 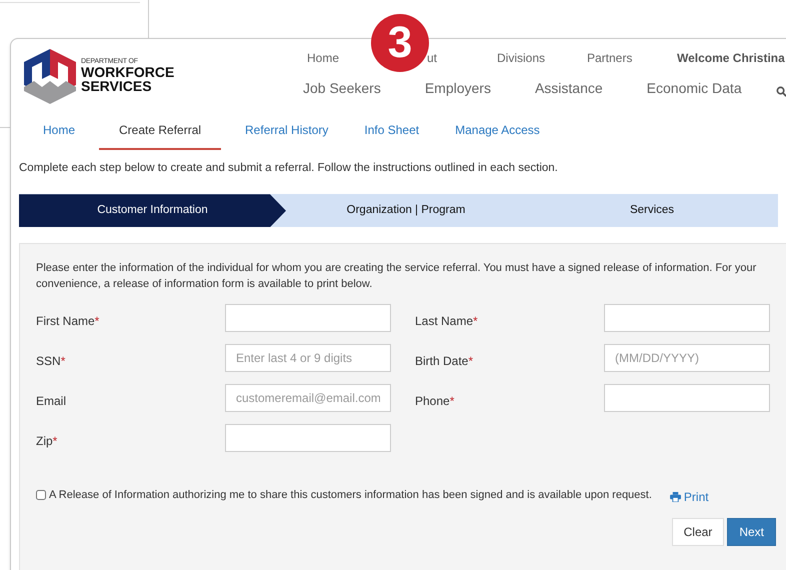 What do you see at coordinates (397, 276) in the screenshot?
I see `form-instruction: Please enter the information of the individual for whom you are creating the service referral. You must have a signed release of information. For your convenience, a release of information form is available to print below.` at bounding box center [397, 276].